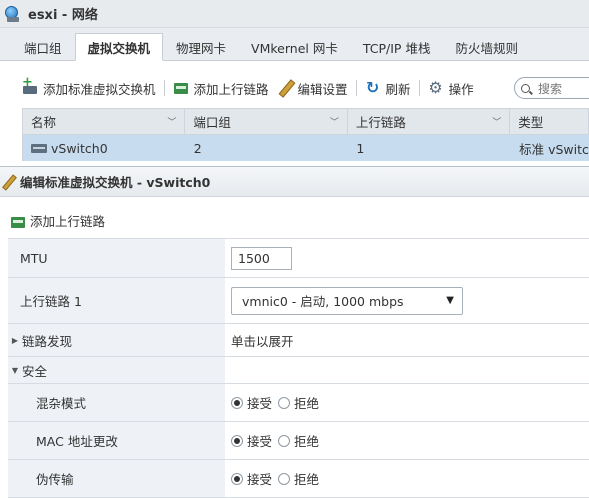 Image resolution: width=589 pixels, height=498 pixels. I want to click on add-vswitch-button: 添加标准虚拟交换机, so click(89, 86).